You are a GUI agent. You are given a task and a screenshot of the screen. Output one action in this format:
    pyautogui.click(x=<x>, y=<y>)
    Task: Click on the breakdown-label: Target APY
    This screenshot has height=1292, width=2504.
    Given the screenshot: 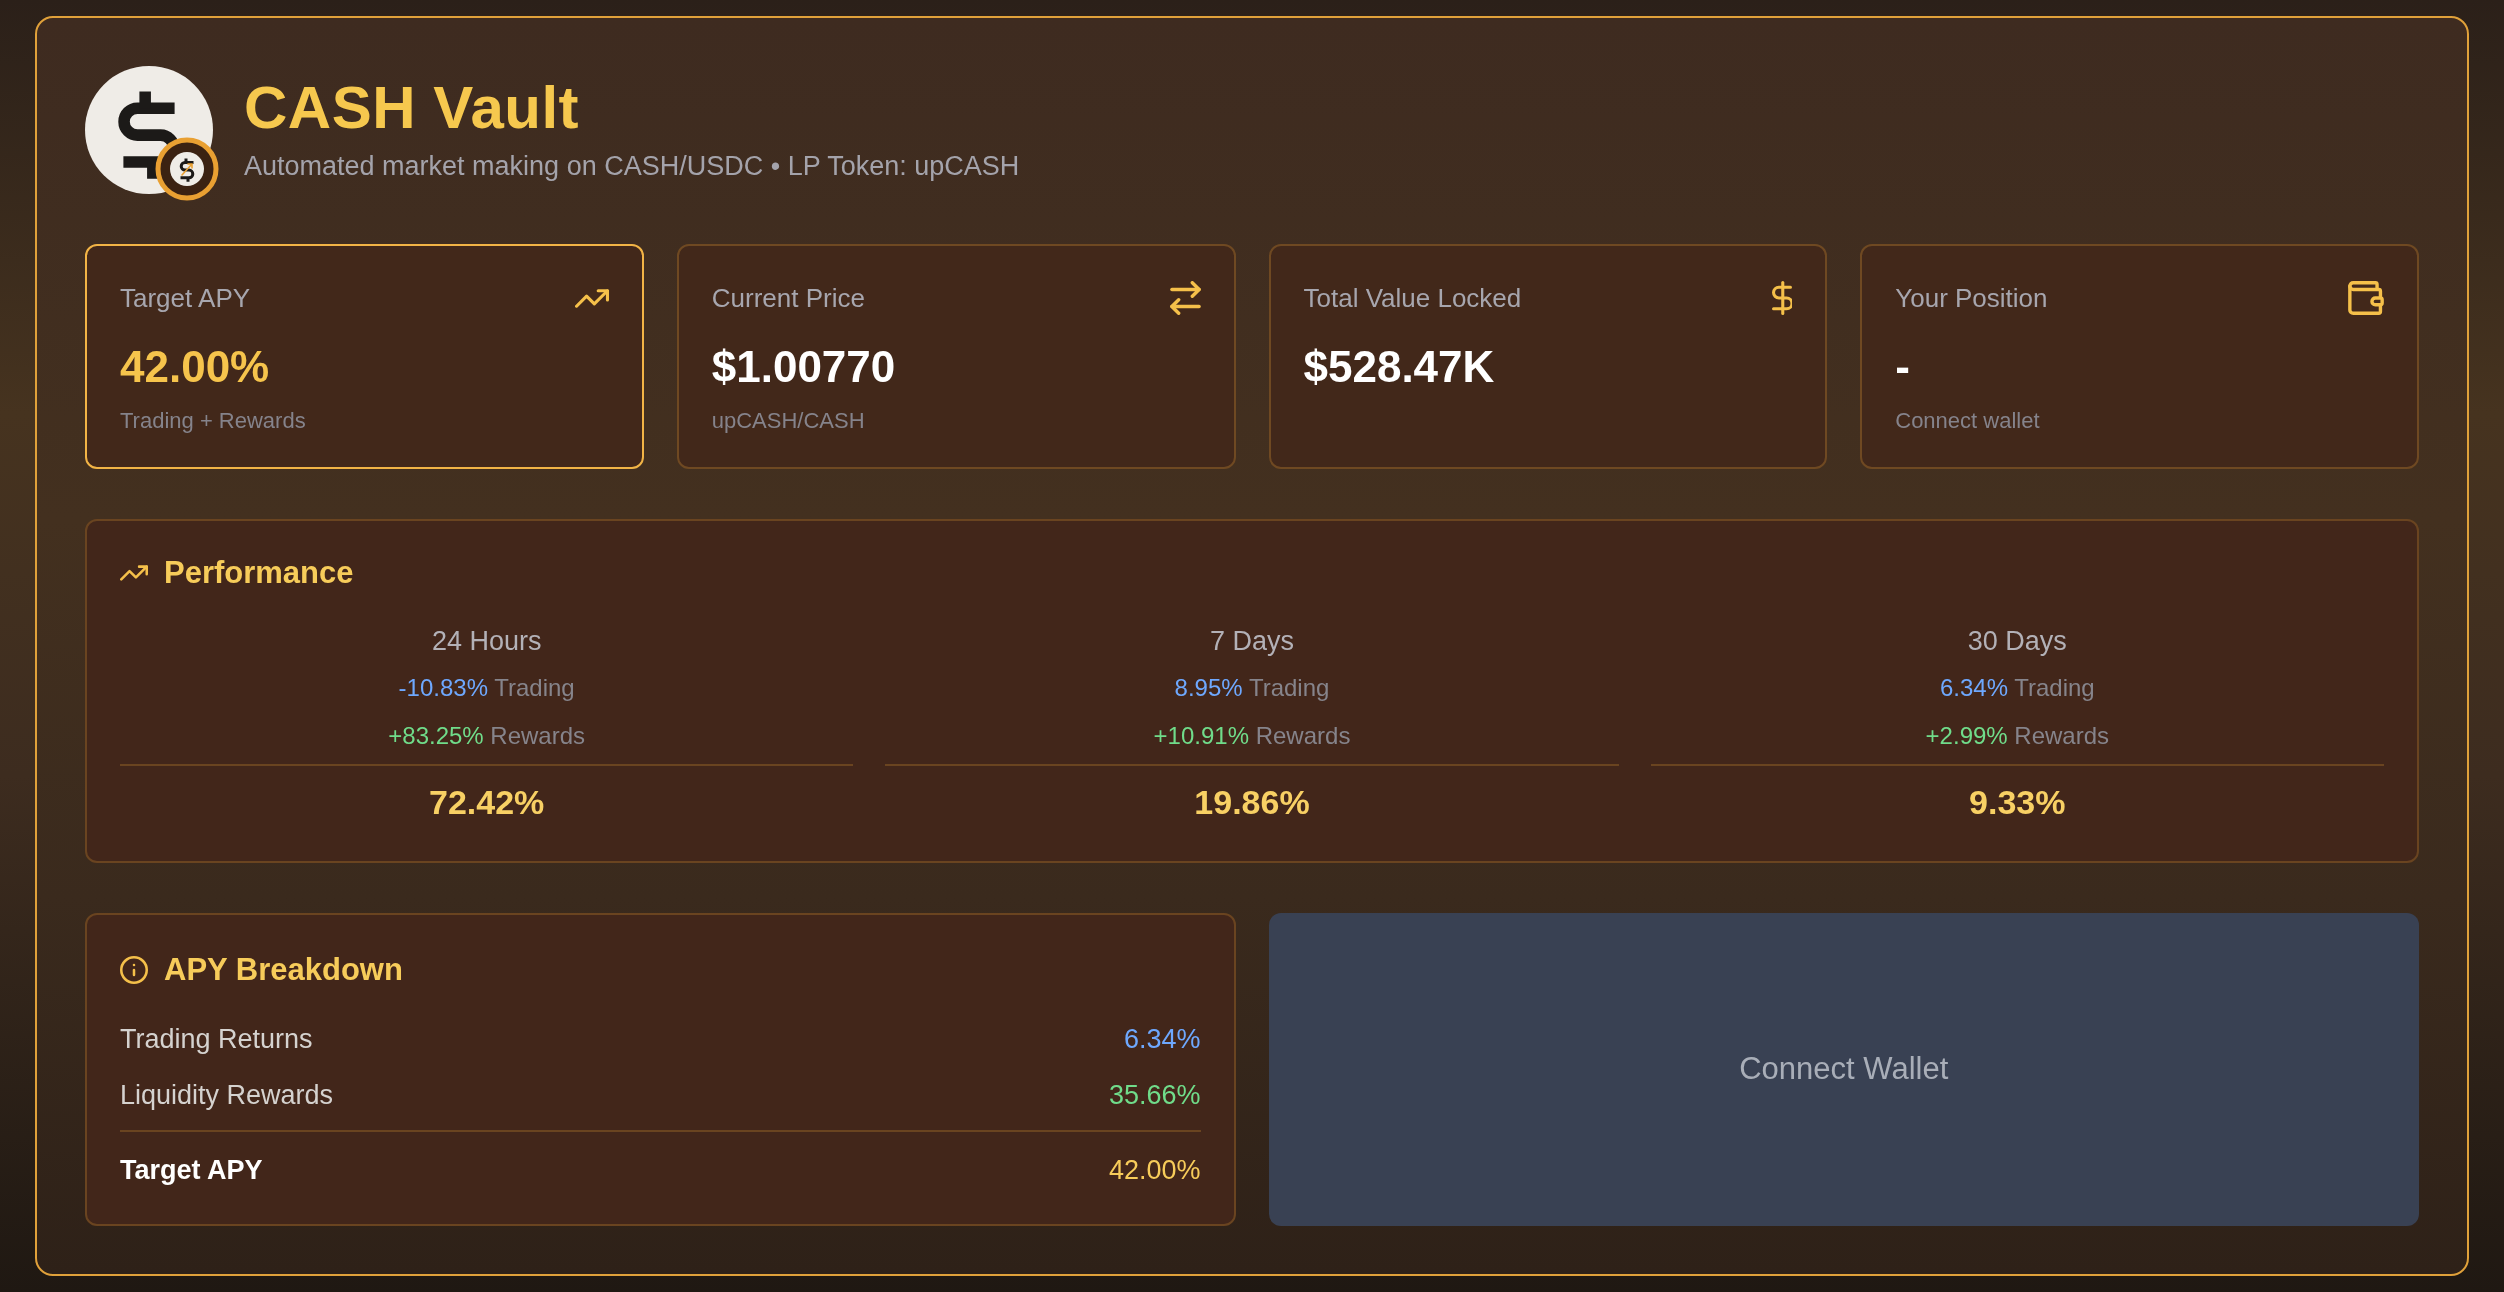 What is the action you would take?
    pyautogui.click(x=191, y=1170)
    